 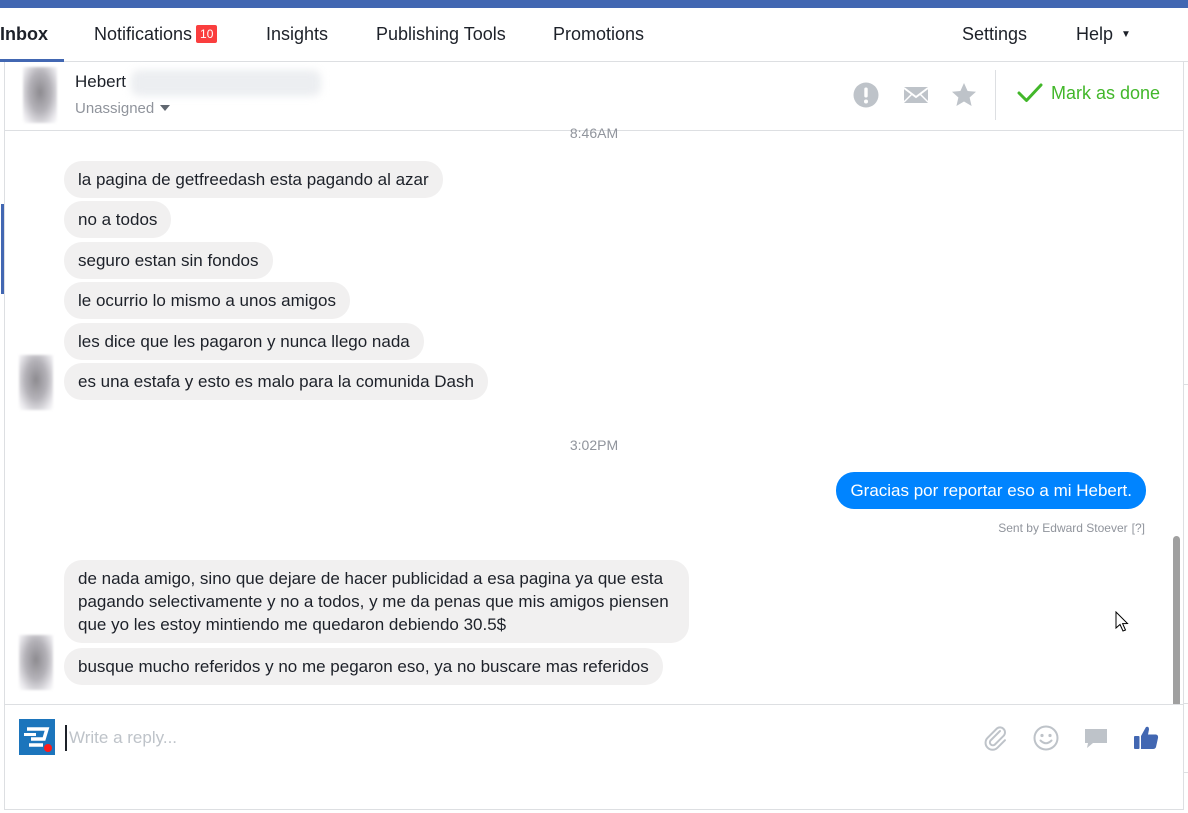 What do you see at coordinates (118, 219) in the screenshot?
I see `incoming-message: no a todos` at bounding box center [118, 219].